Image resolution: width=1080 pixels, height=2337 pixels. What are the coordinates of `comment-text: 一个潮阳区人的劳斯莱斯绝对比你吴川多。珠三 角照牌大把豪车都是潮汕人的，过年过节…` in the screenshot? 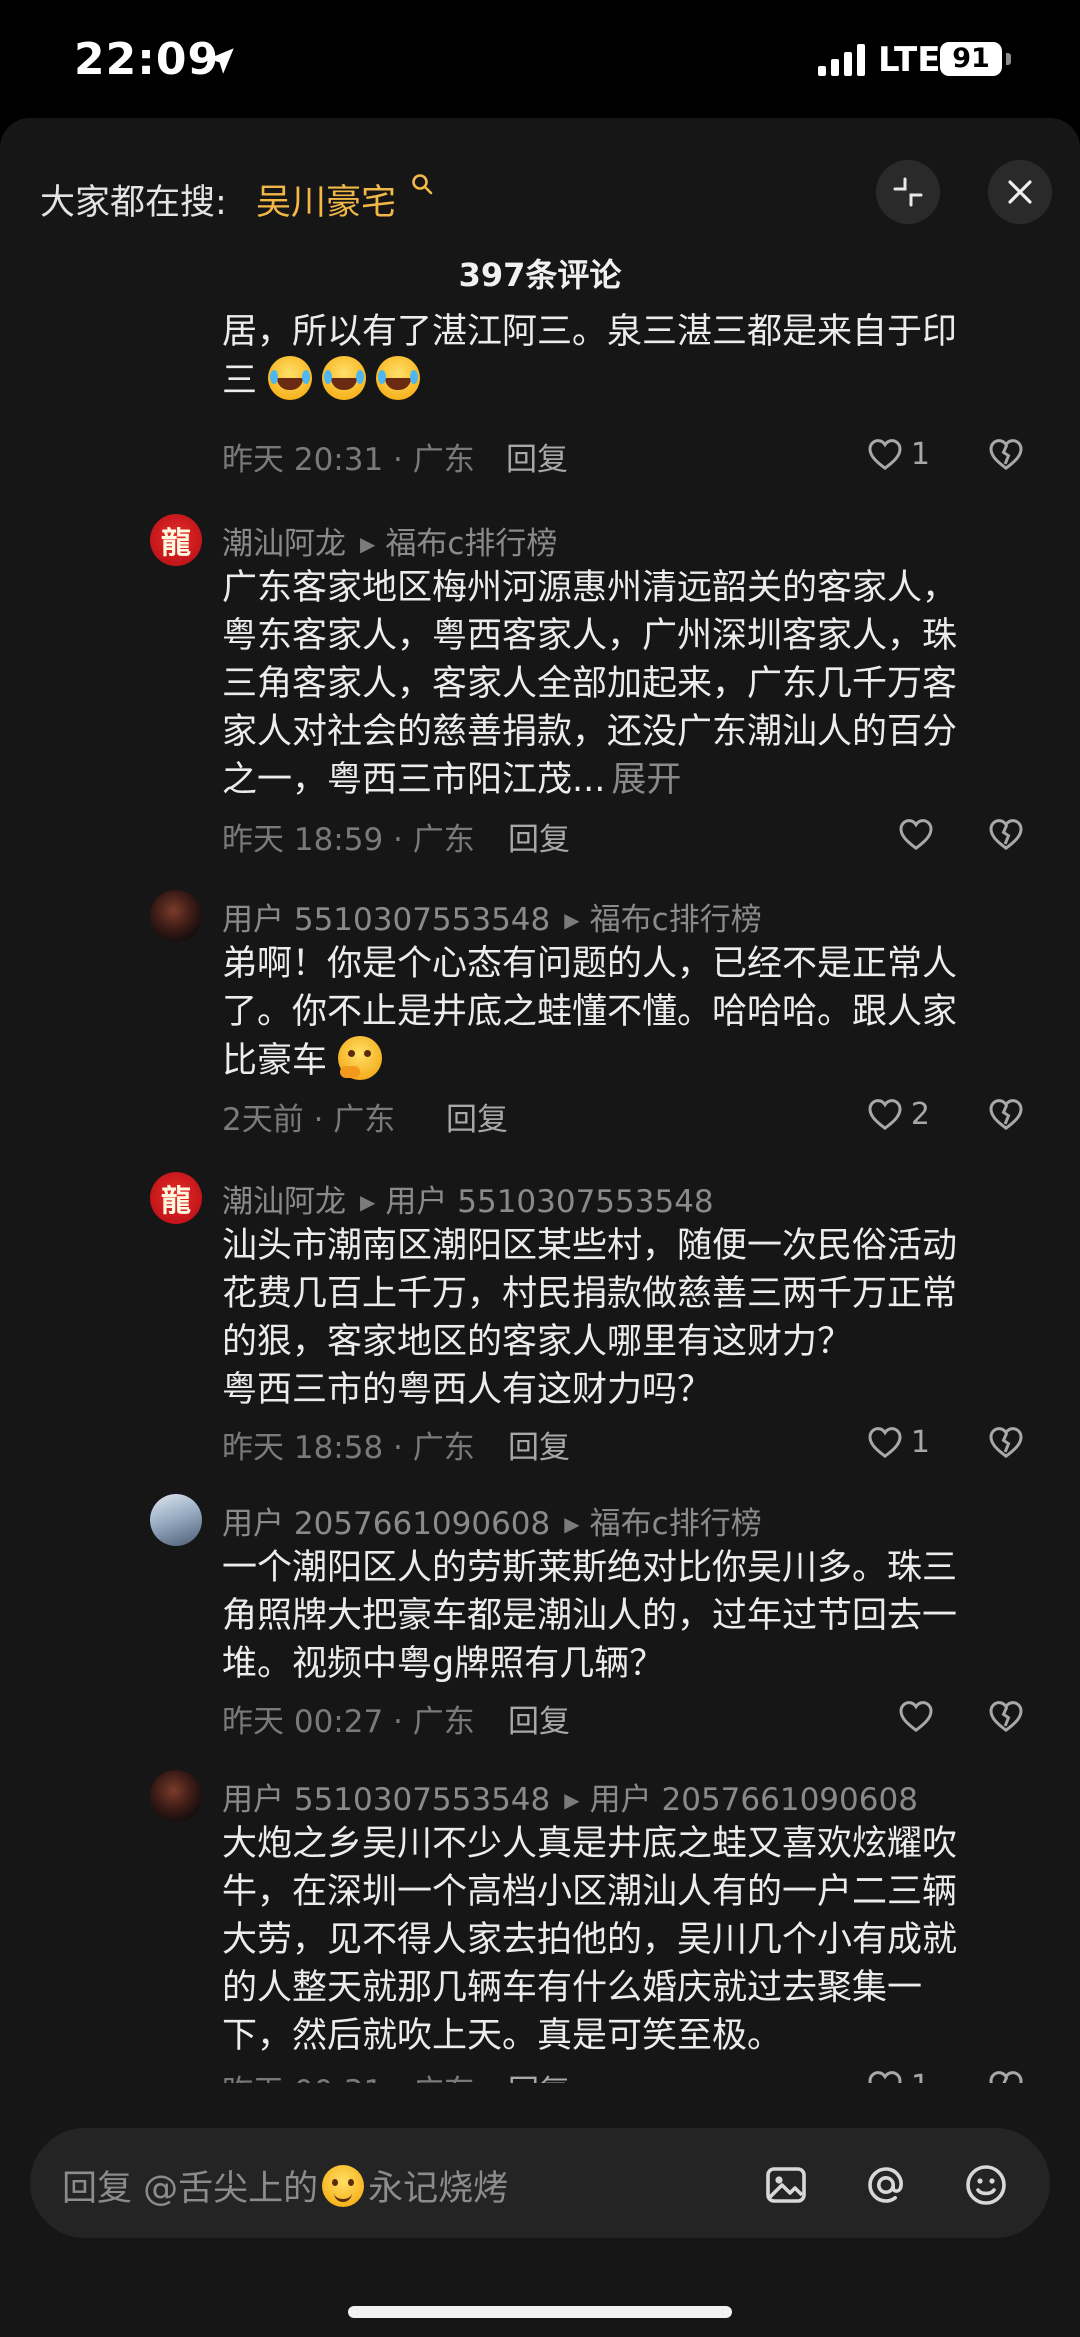 It's located at (626, 1616).